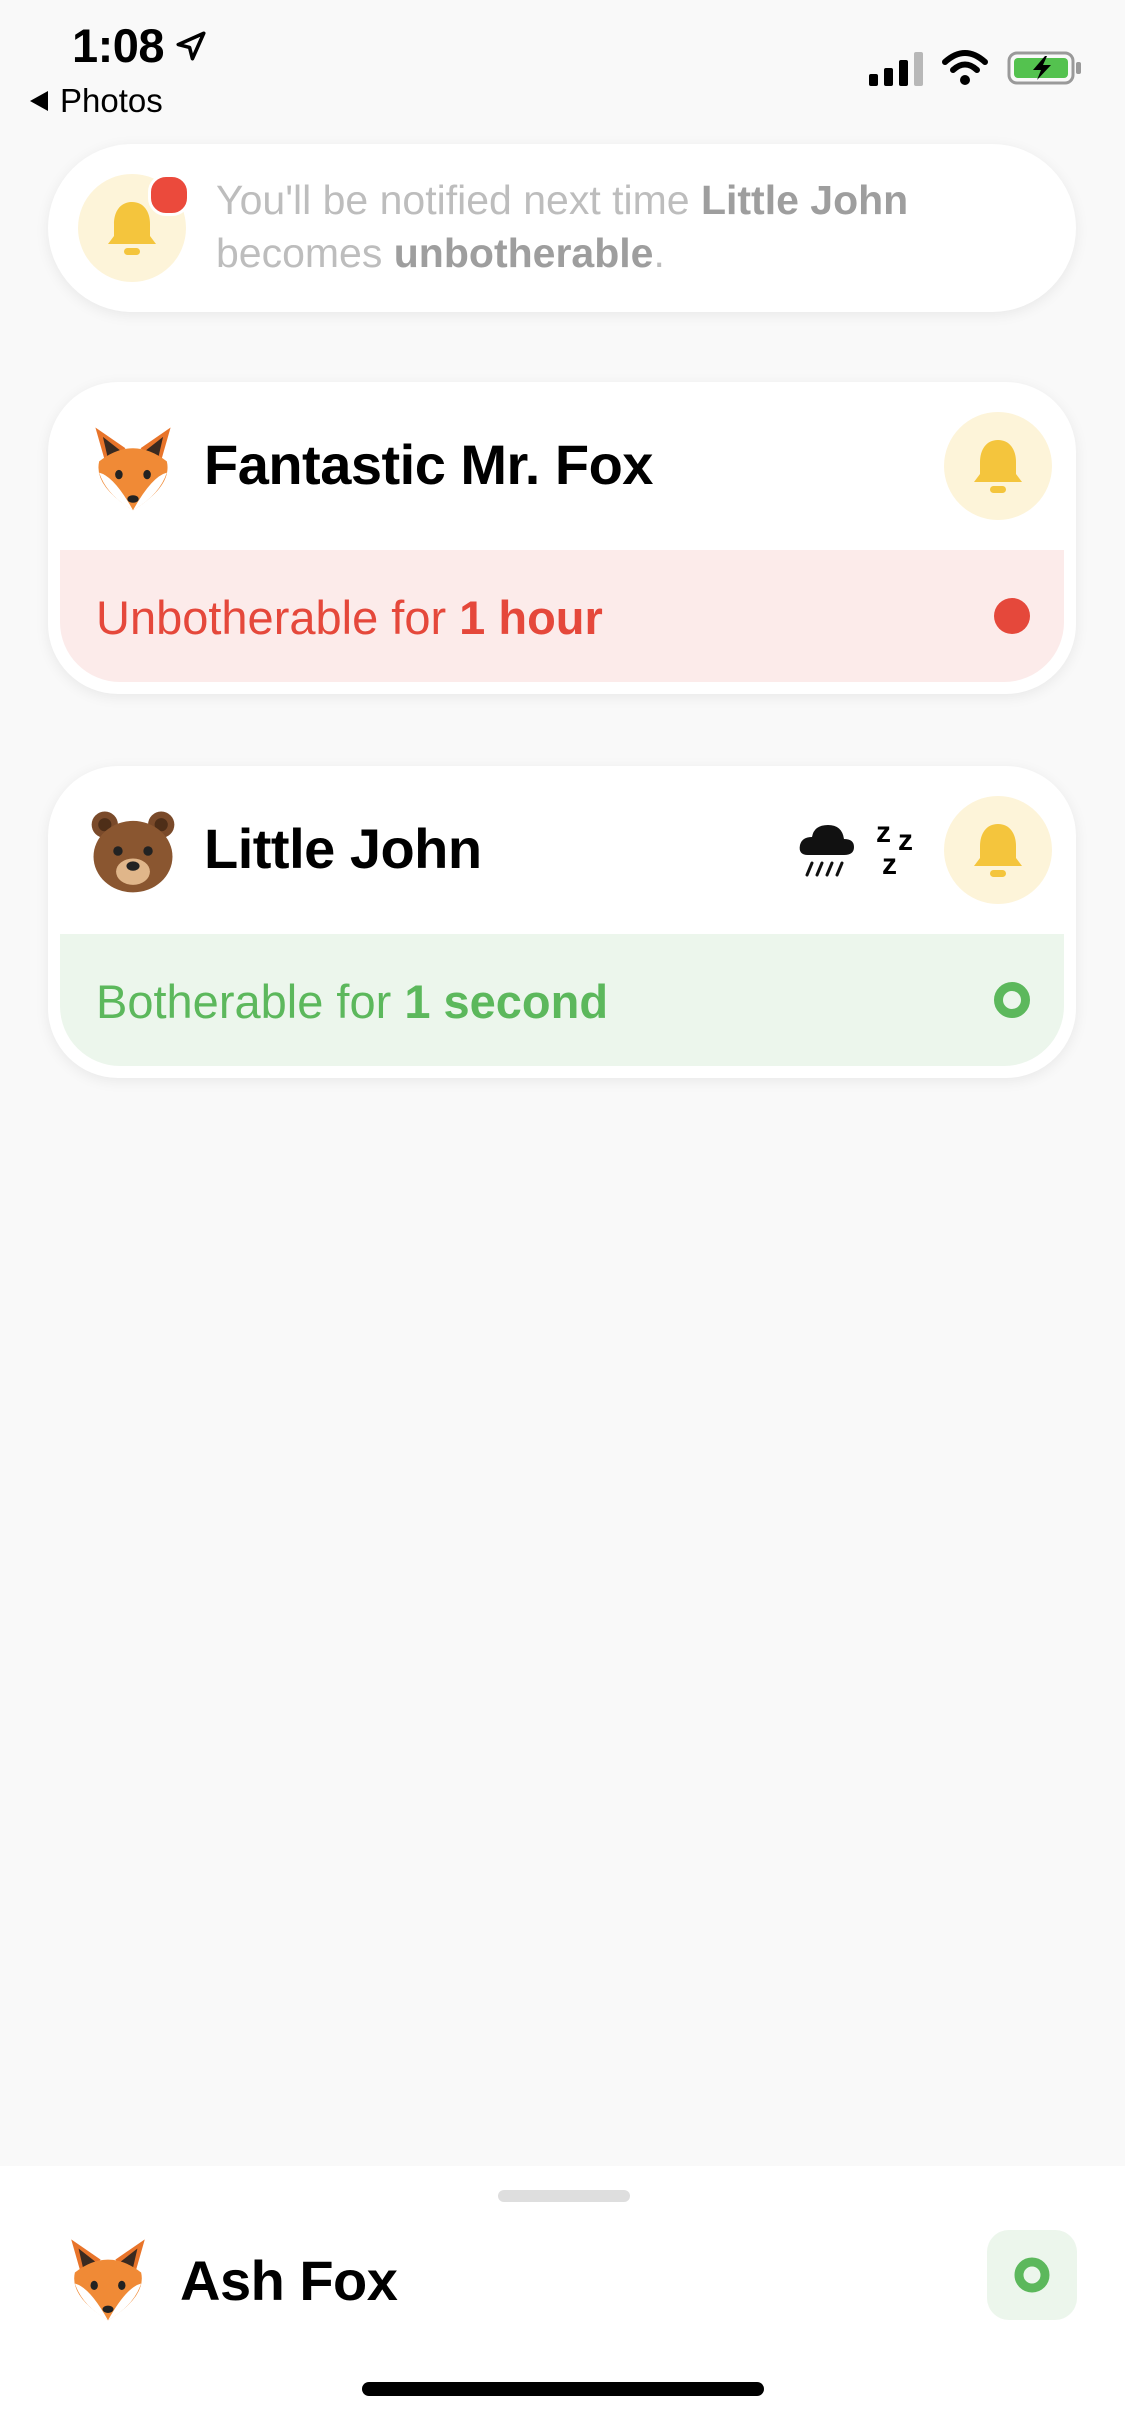 This screenshot has width=1125, height=2436. I want to click on location-arrow-icon, so click(191, 45).